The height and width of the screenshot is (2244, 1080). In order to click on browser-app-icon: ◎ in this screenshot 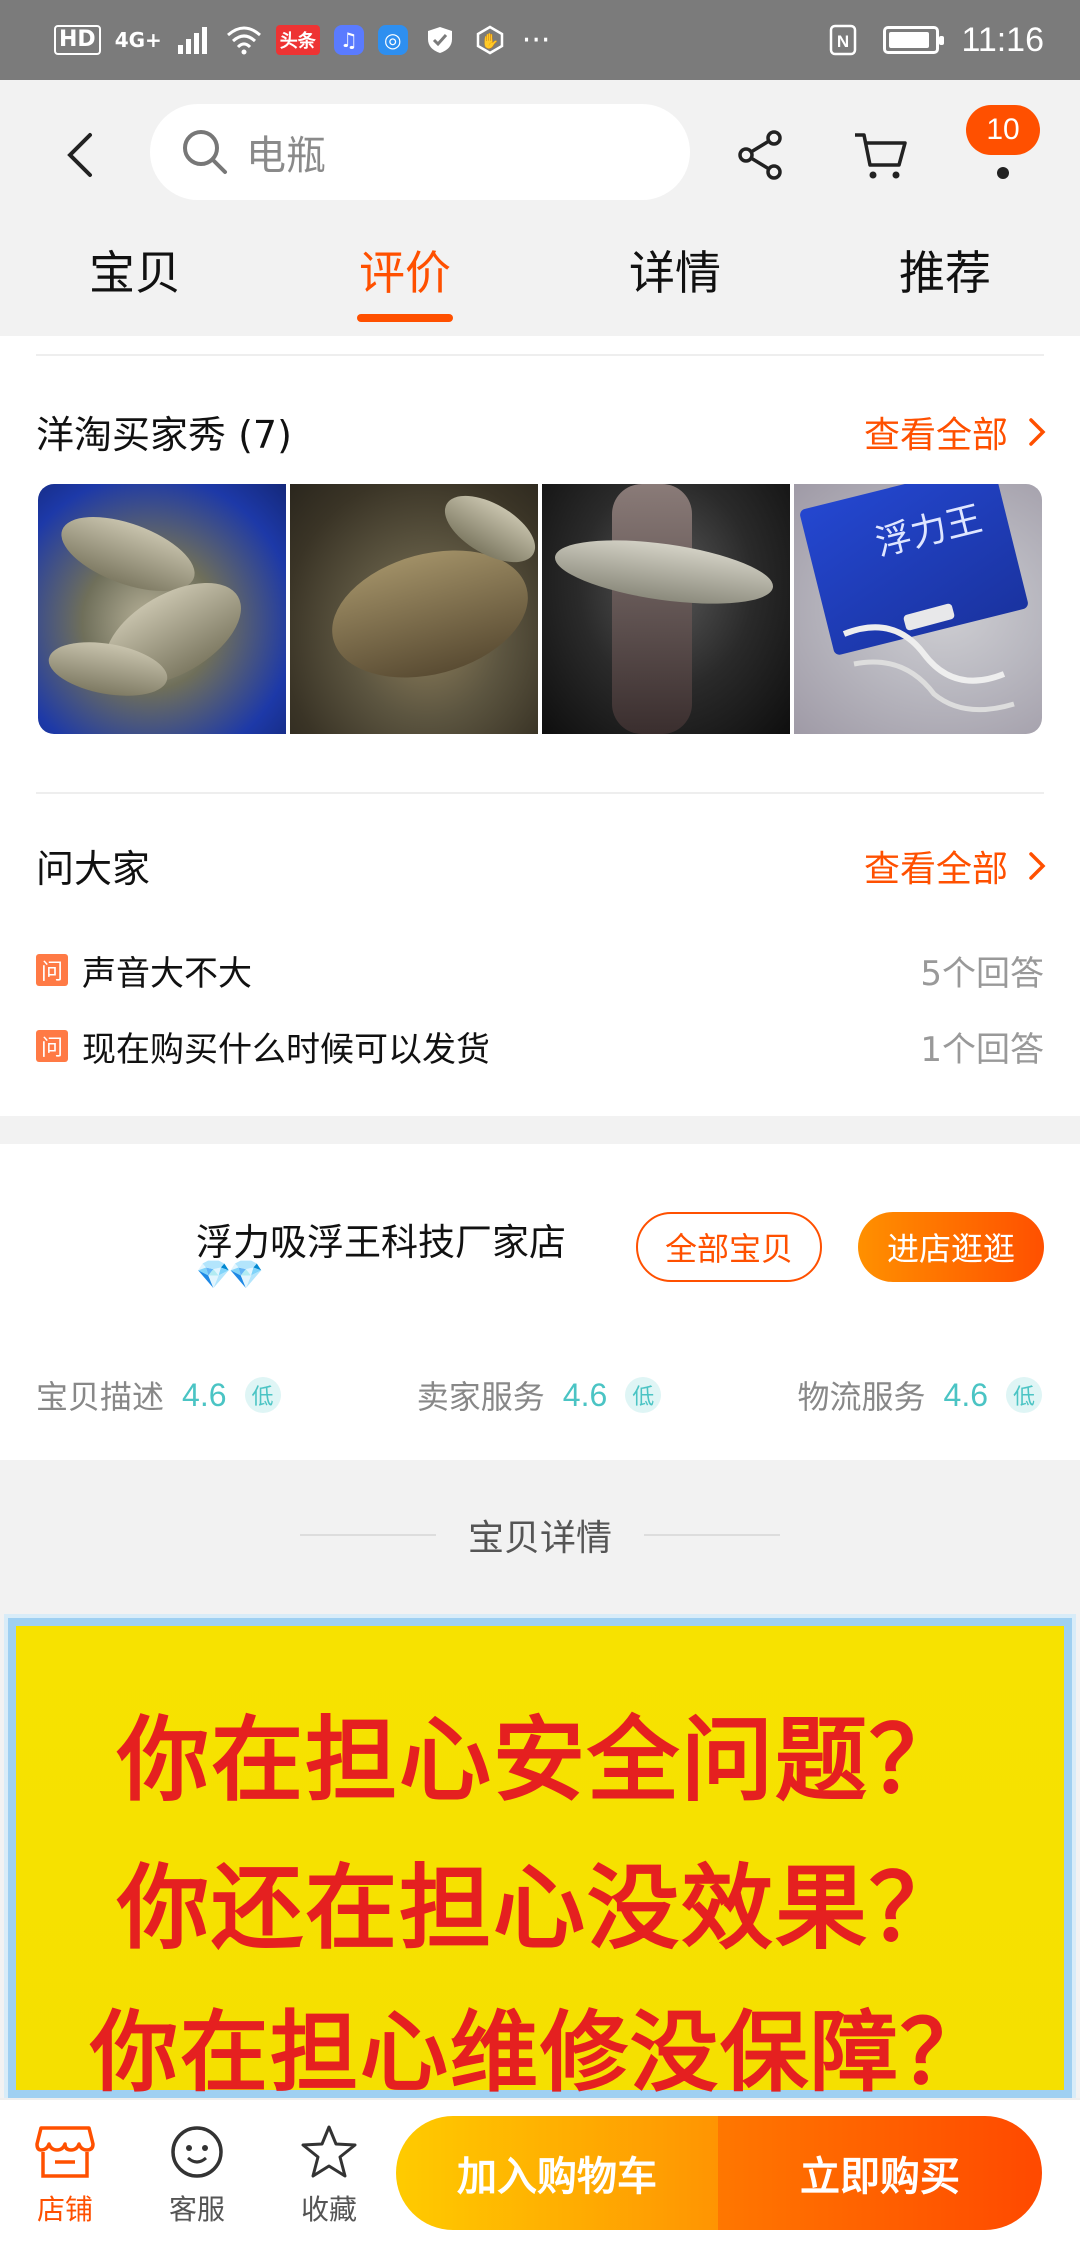, I will do `click(392, 40)`.